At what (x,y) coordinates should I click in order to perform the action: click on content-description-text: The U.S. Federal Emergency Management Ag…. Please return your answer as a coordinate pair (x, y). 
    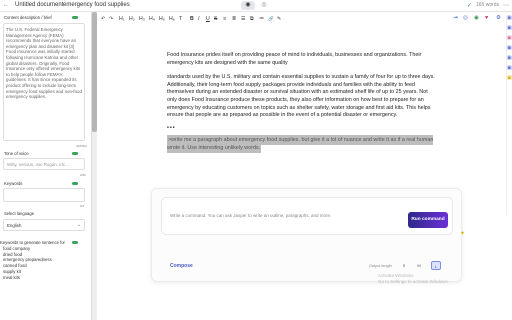
    Looking at the image, I should click on (44, 63).